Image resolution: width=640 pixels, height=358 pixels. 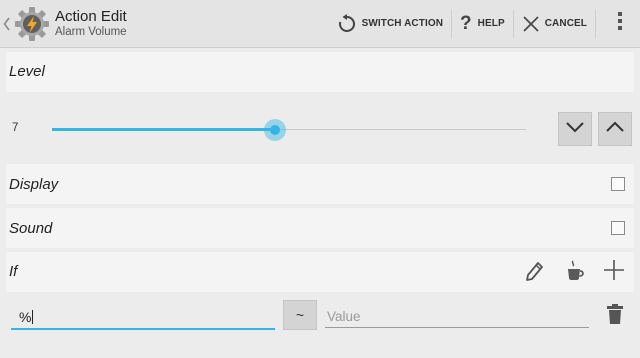 I want to click on level-slider, so click(x=289, y=130).